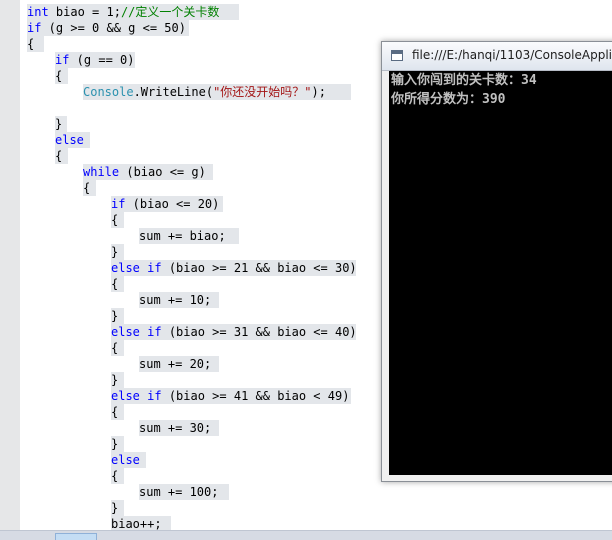  I want to click on code-line: sum += 100;, so click(184, 492).